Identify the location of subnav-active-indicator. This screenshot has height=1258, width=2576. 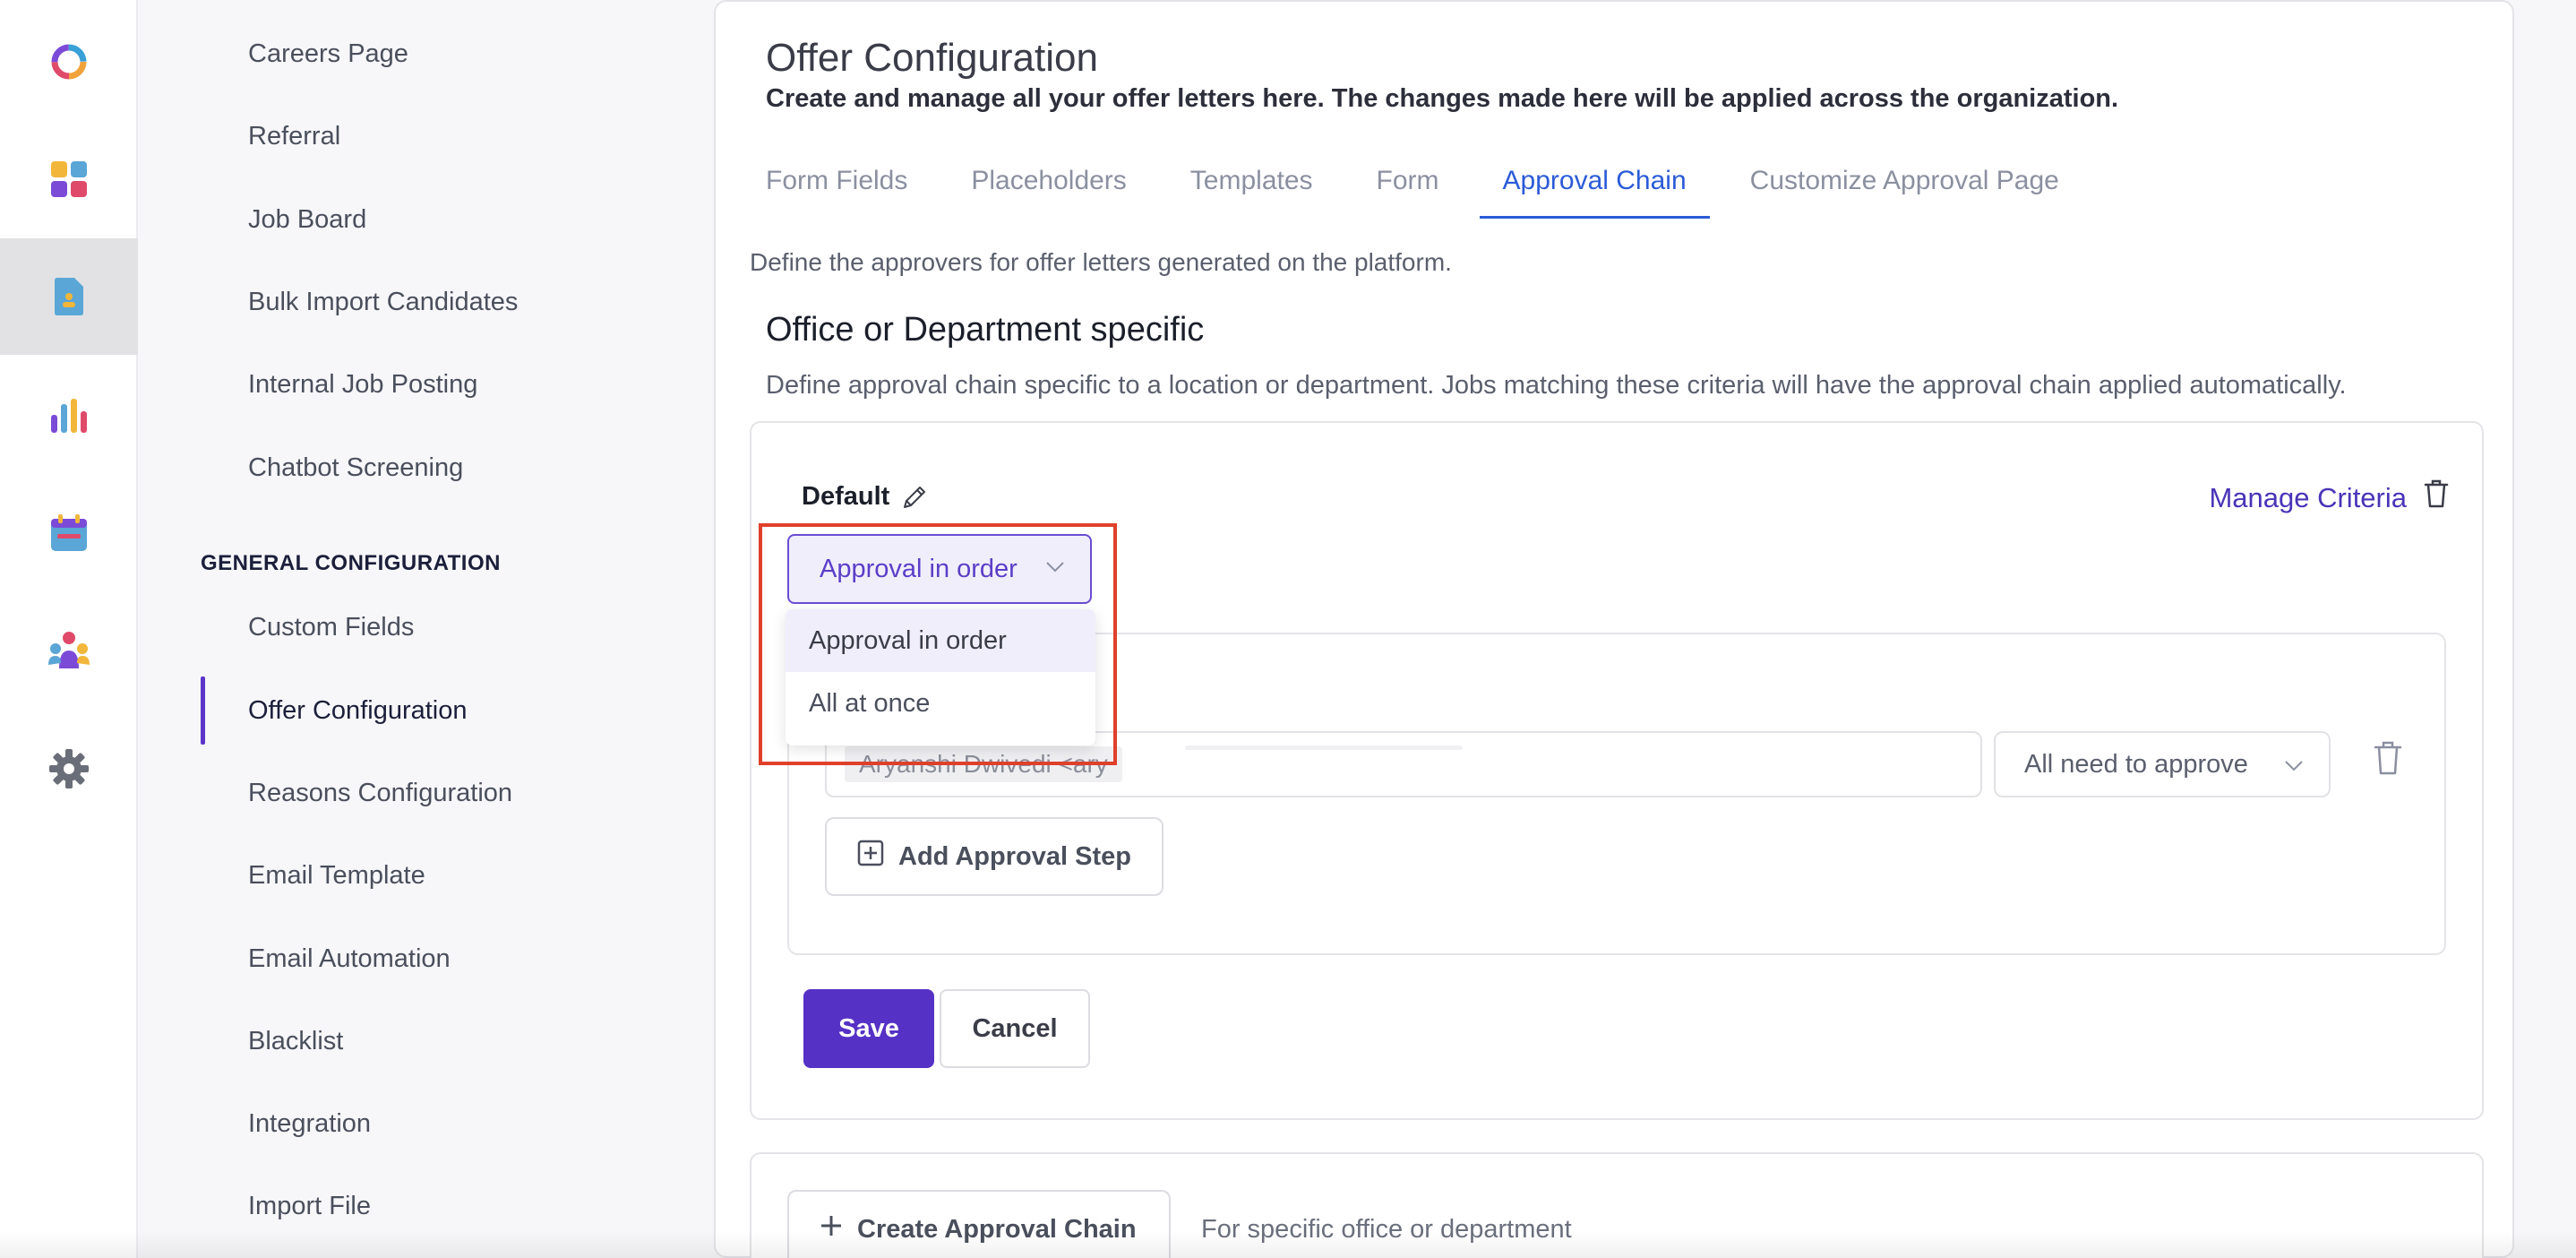
(203, 710).